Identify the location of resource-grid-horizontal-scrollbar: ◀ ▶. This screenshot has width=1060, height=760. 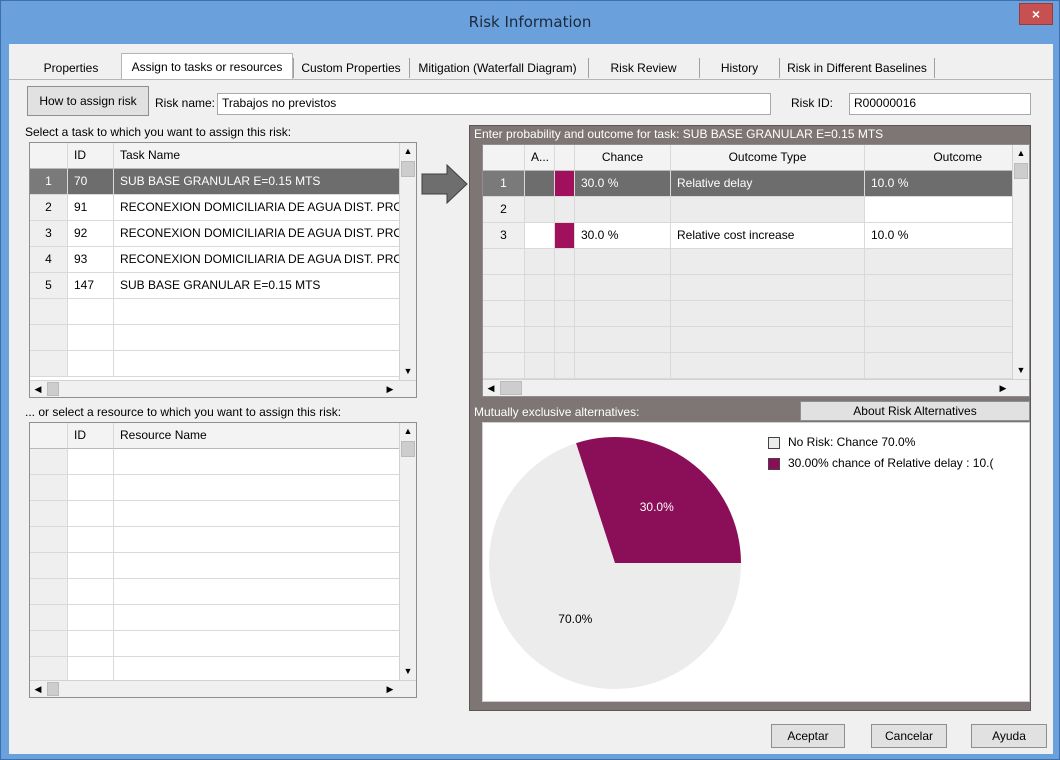
(223, 688).